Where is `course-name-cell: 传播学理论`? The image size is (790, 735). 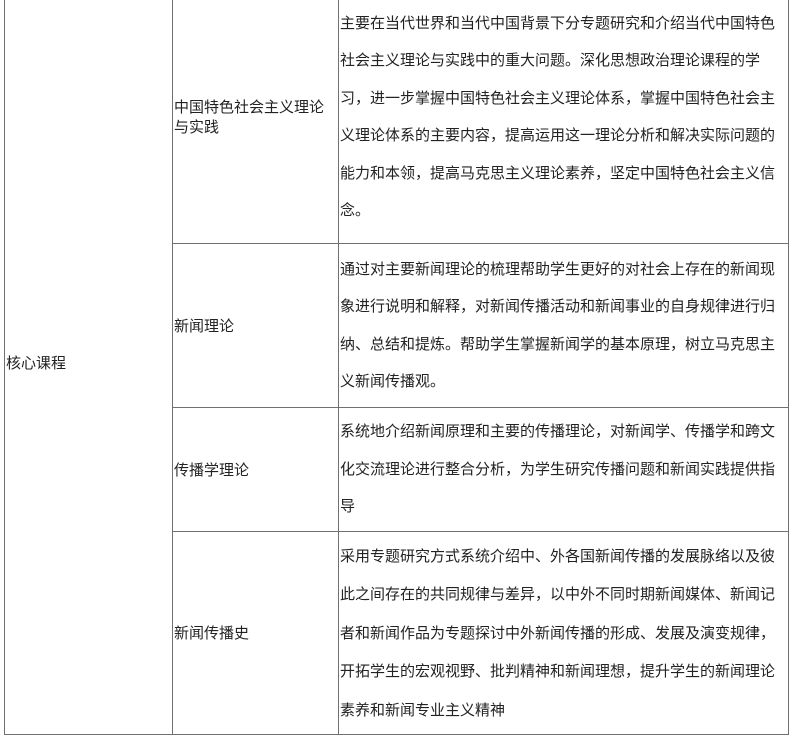 course-name-cell: 传播学理论 is located at coordinates (255, 469).